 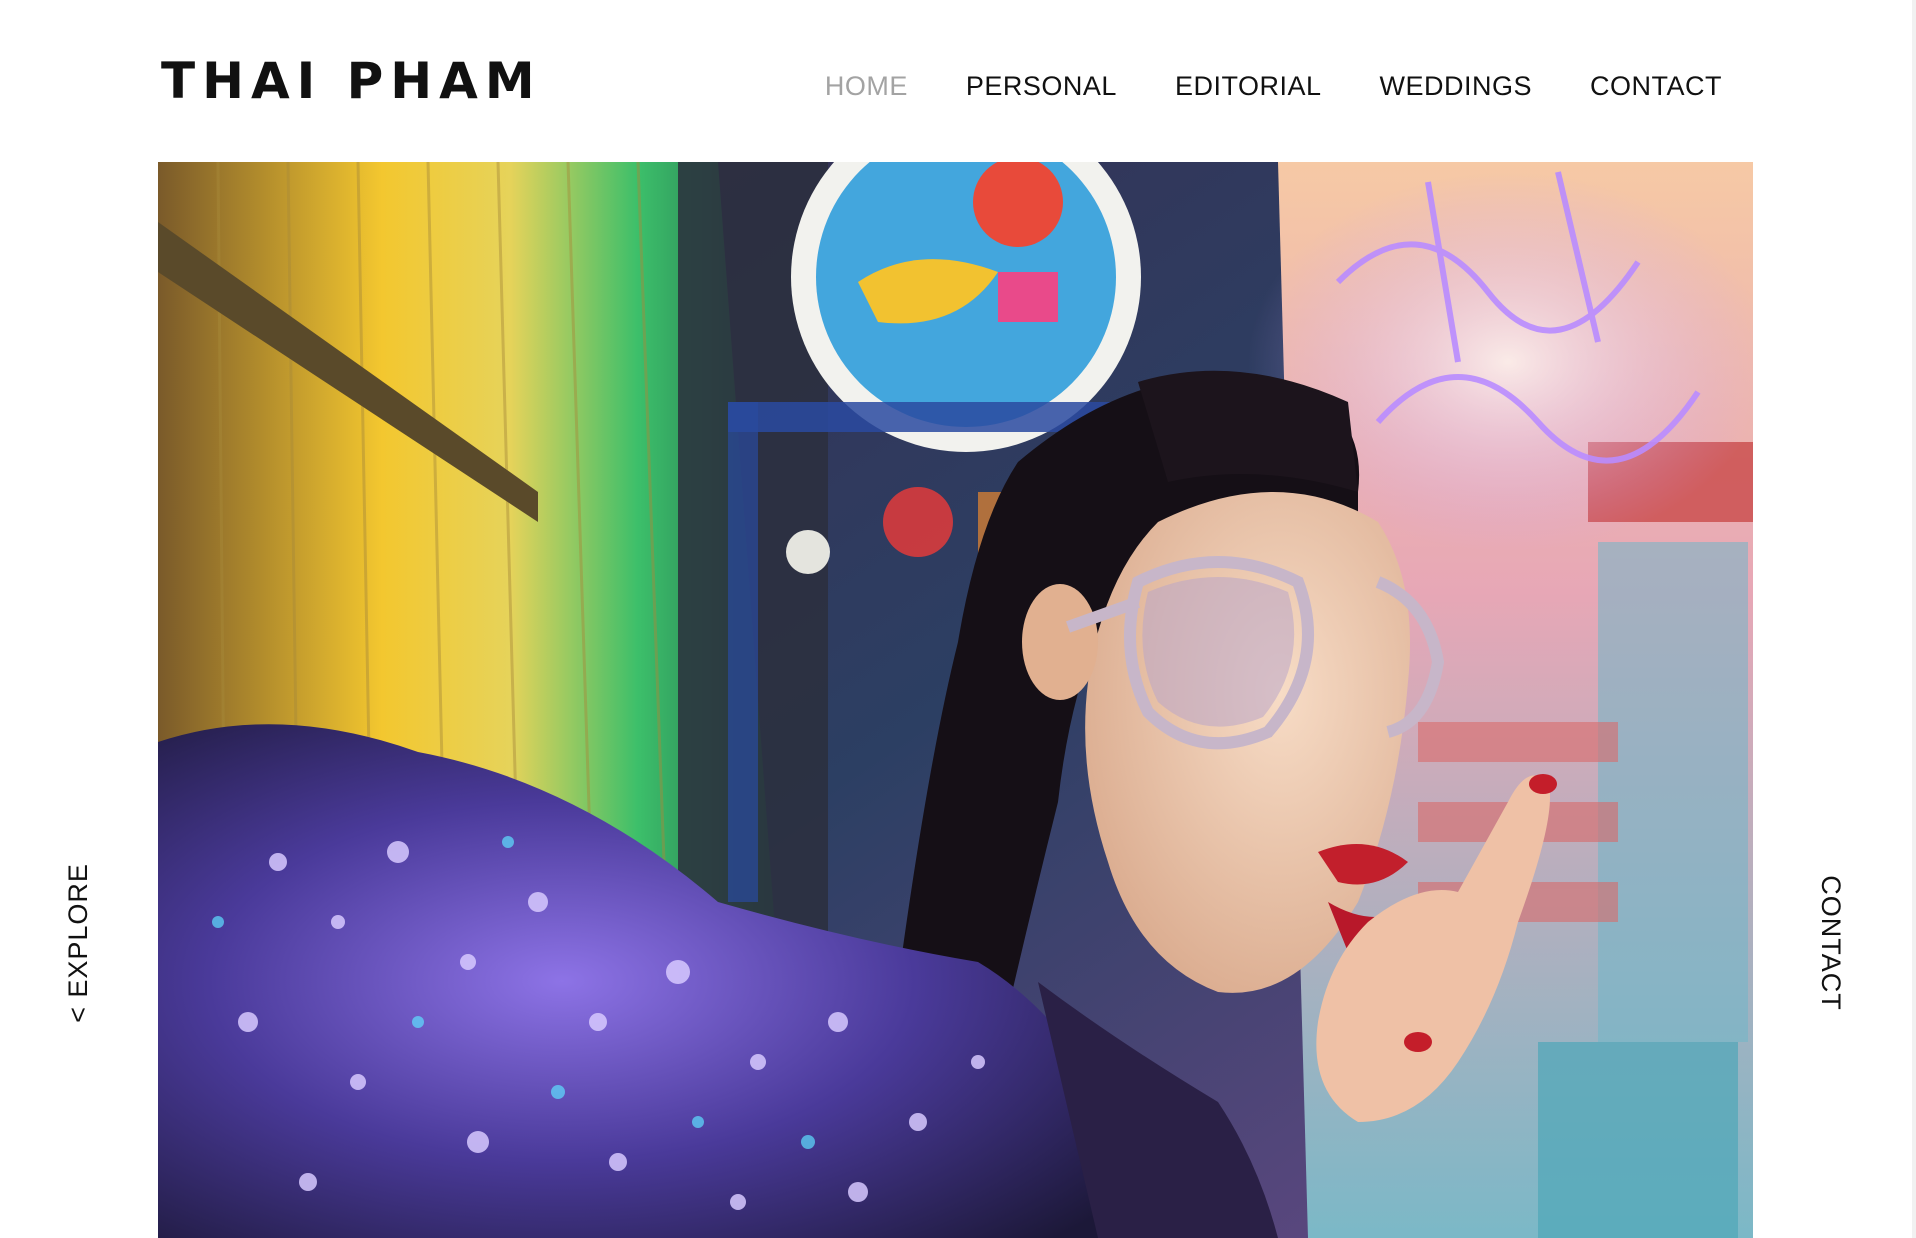 I want to click on nav-item-contact: CONTACT, so click(x=1656, y=86).